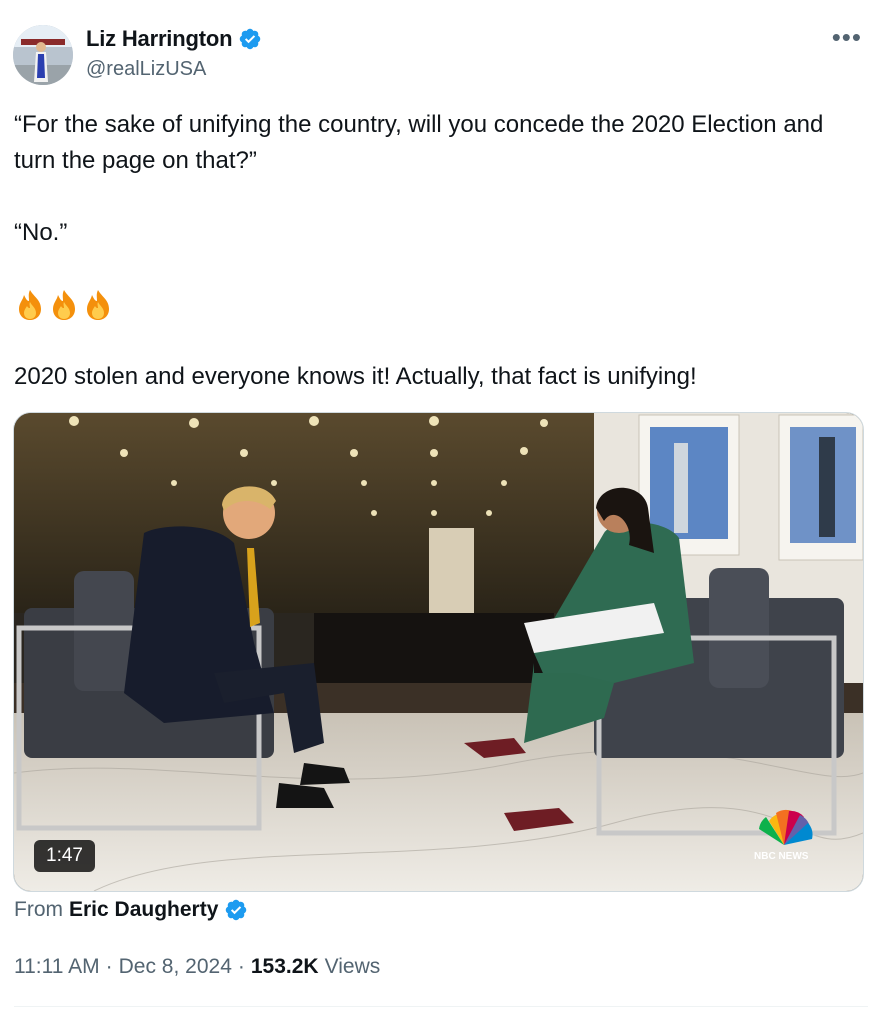 This screenshot has height=1010, width=882. I want to click on views-count: 153.2K, so click(284, 966).